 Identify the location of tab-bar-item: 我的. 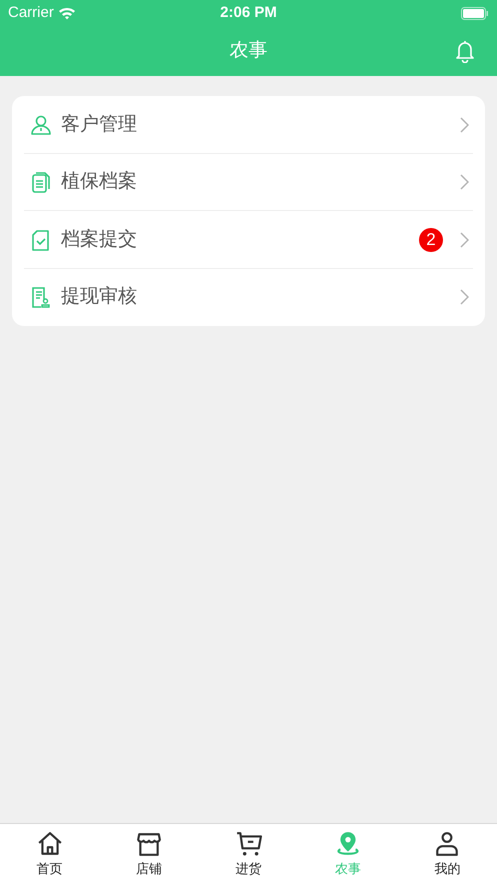
(447, 853).